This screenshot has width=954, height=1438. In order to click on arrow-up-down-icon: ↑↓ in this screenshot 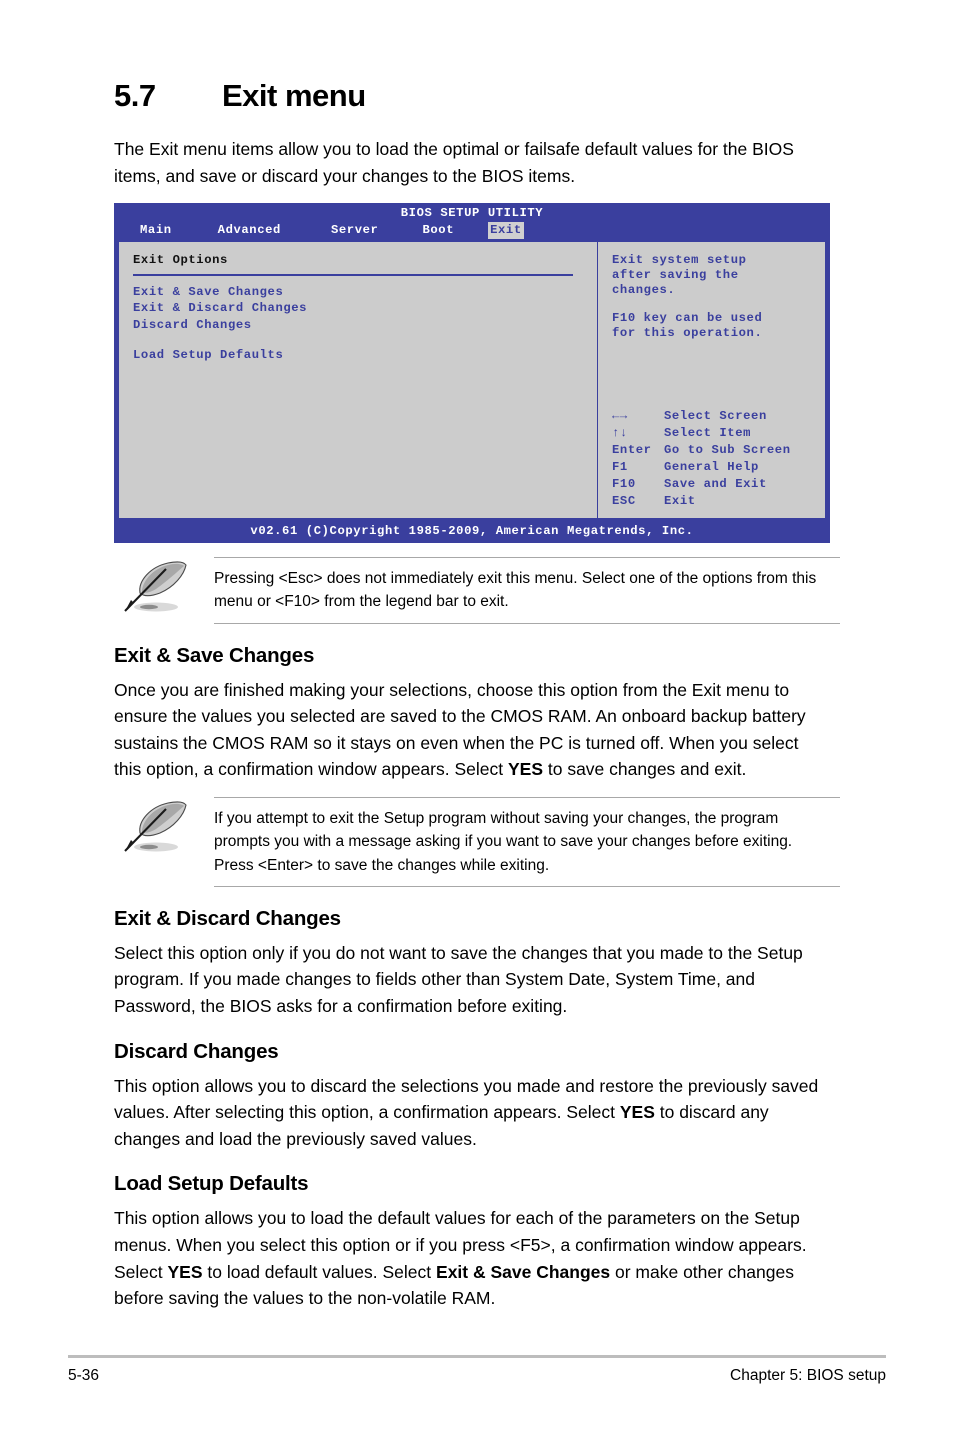, I will do `click(620, 433)`.